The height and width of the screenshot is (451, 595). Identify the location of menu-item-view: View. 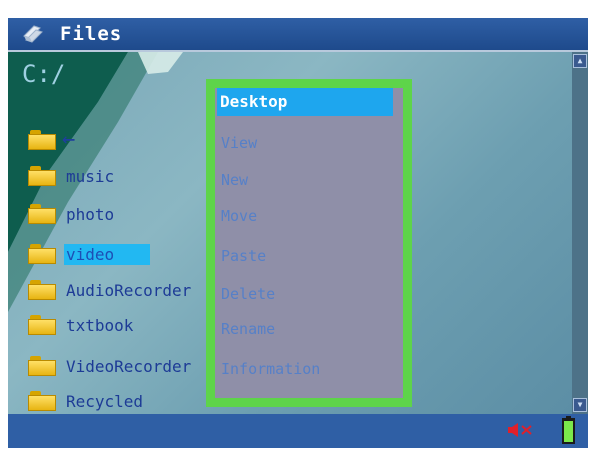
(308, 143).